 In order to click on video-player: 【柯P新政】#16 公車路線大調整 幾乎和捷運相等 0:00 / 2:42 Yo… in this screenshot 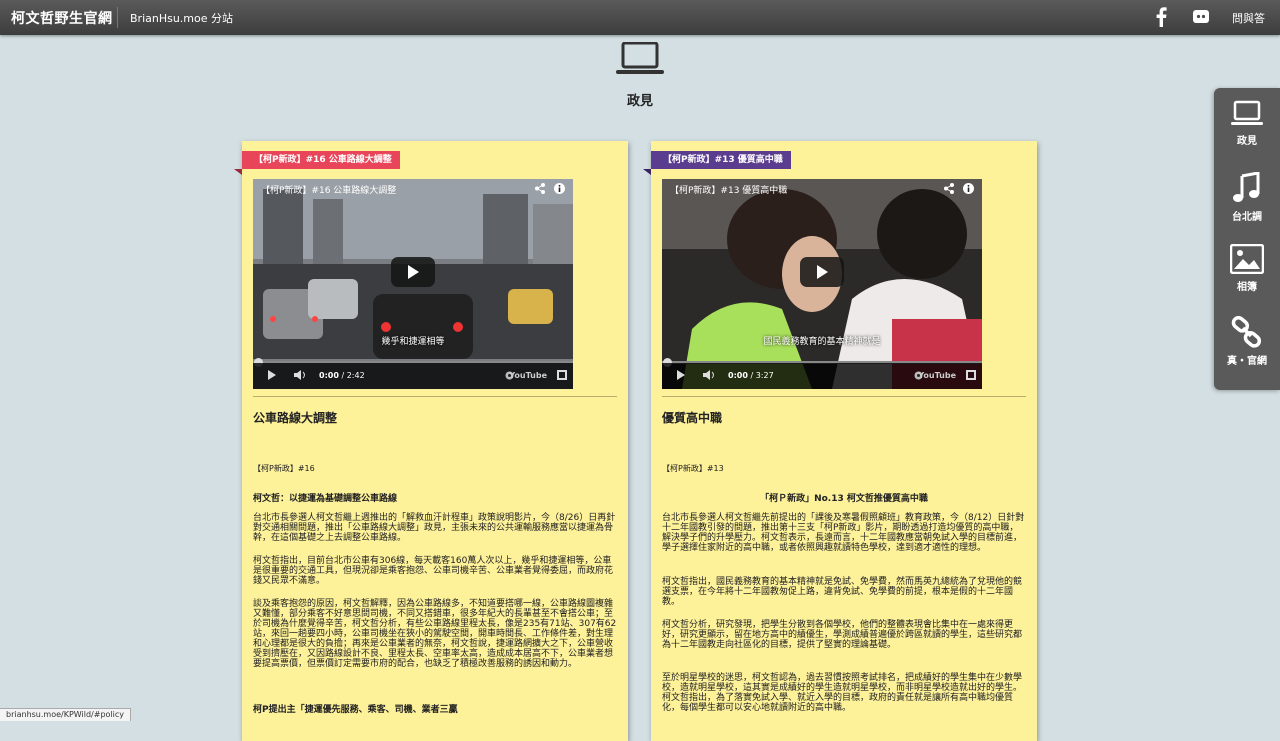, I will do `click(413, 284)`.